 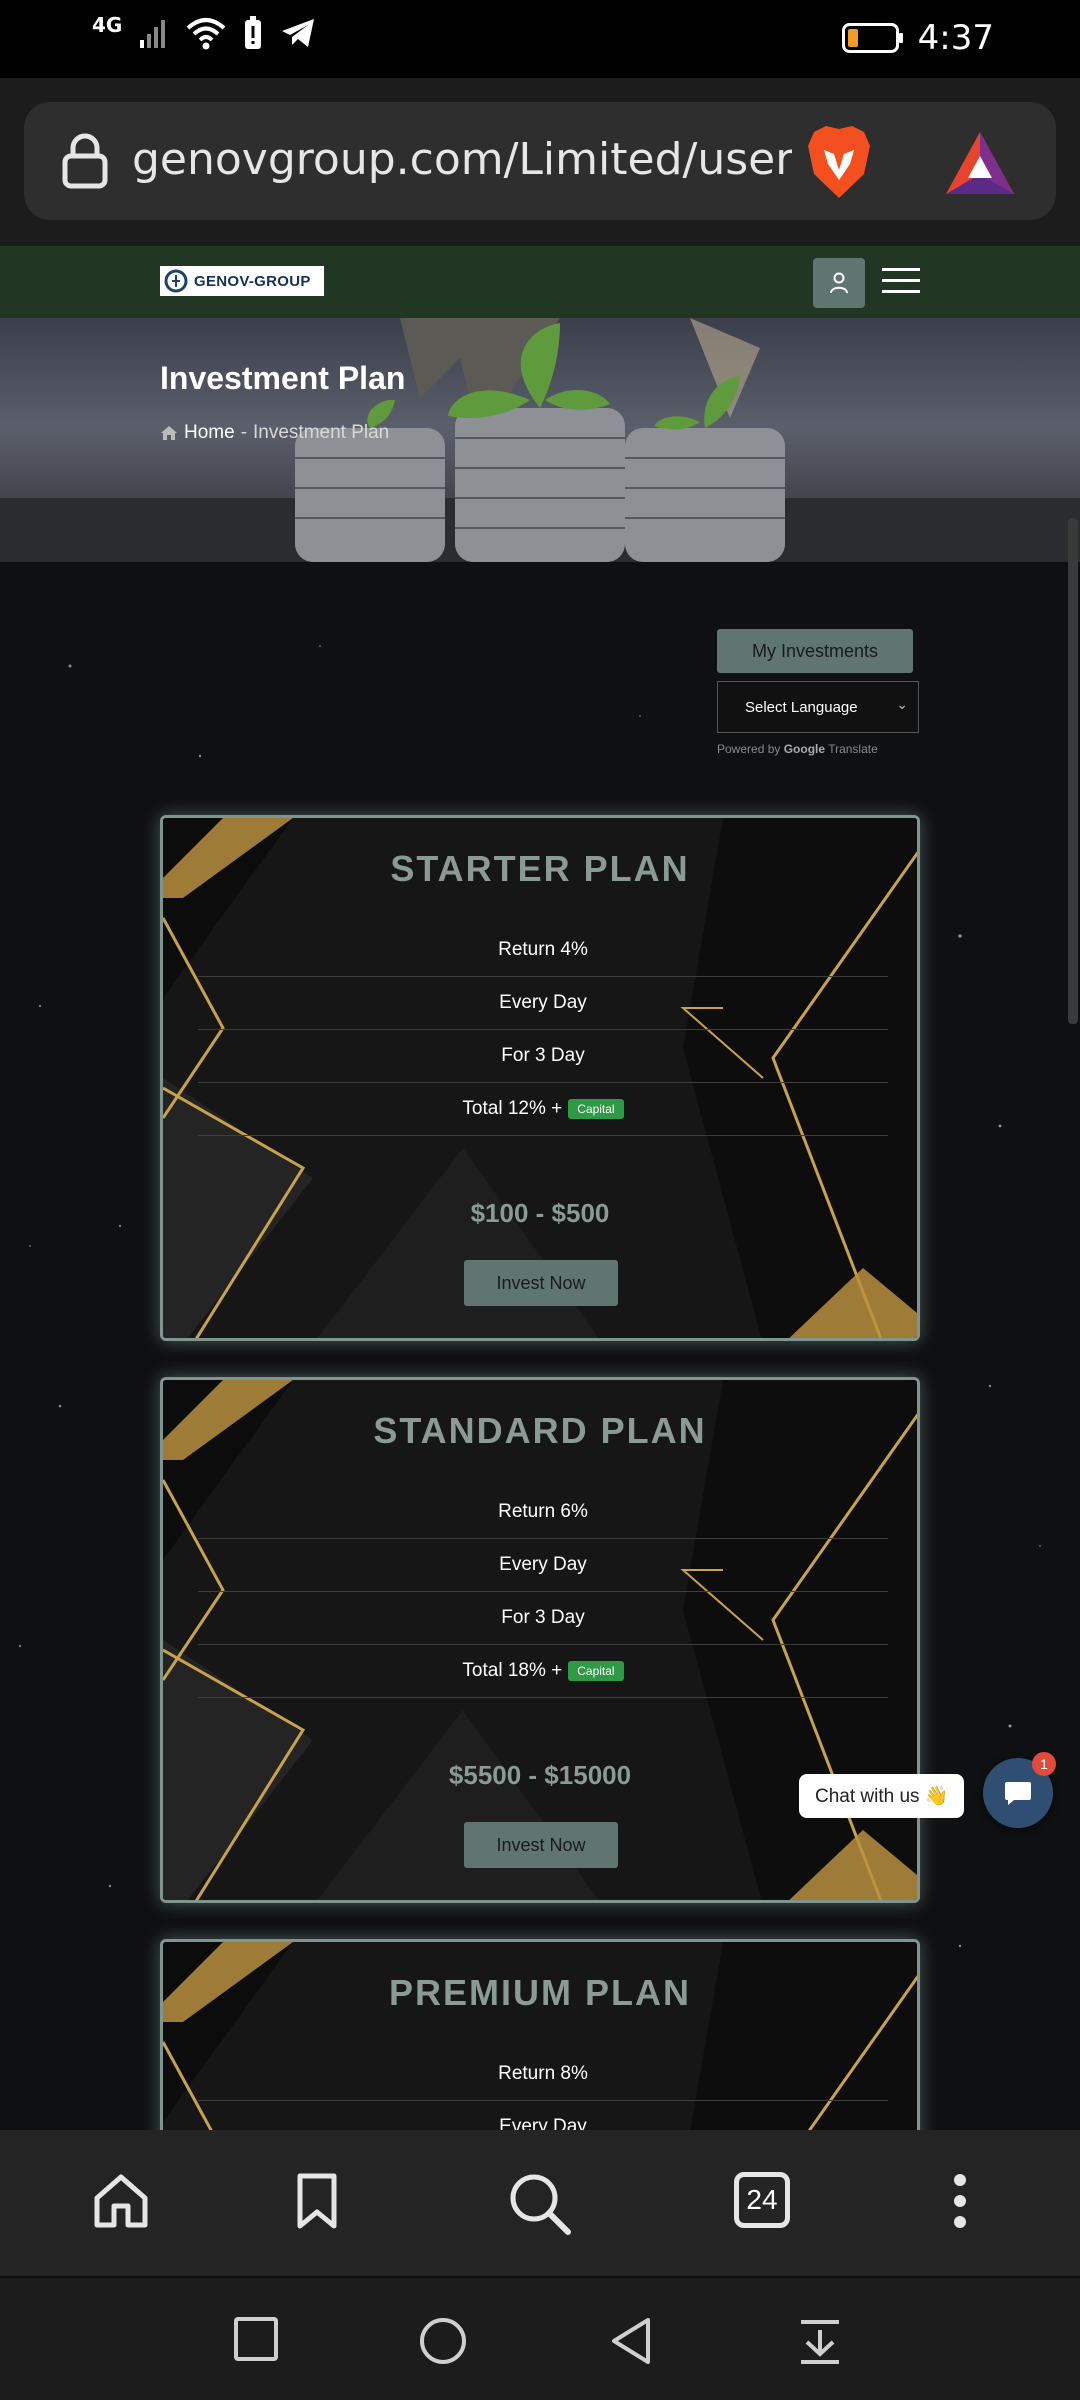 What do you see at coordinates (540, 39) in the screenshot?
I see `status-bar: 4G 4:37` at bounding box center [540, 39].